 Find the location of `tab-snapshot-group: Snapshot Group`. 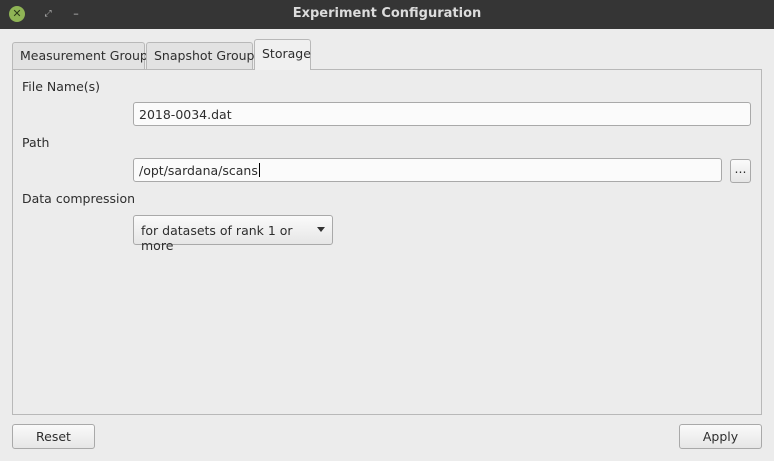

tab-snapshot-group: Snapshot Group is located at coordinates (200, 56).